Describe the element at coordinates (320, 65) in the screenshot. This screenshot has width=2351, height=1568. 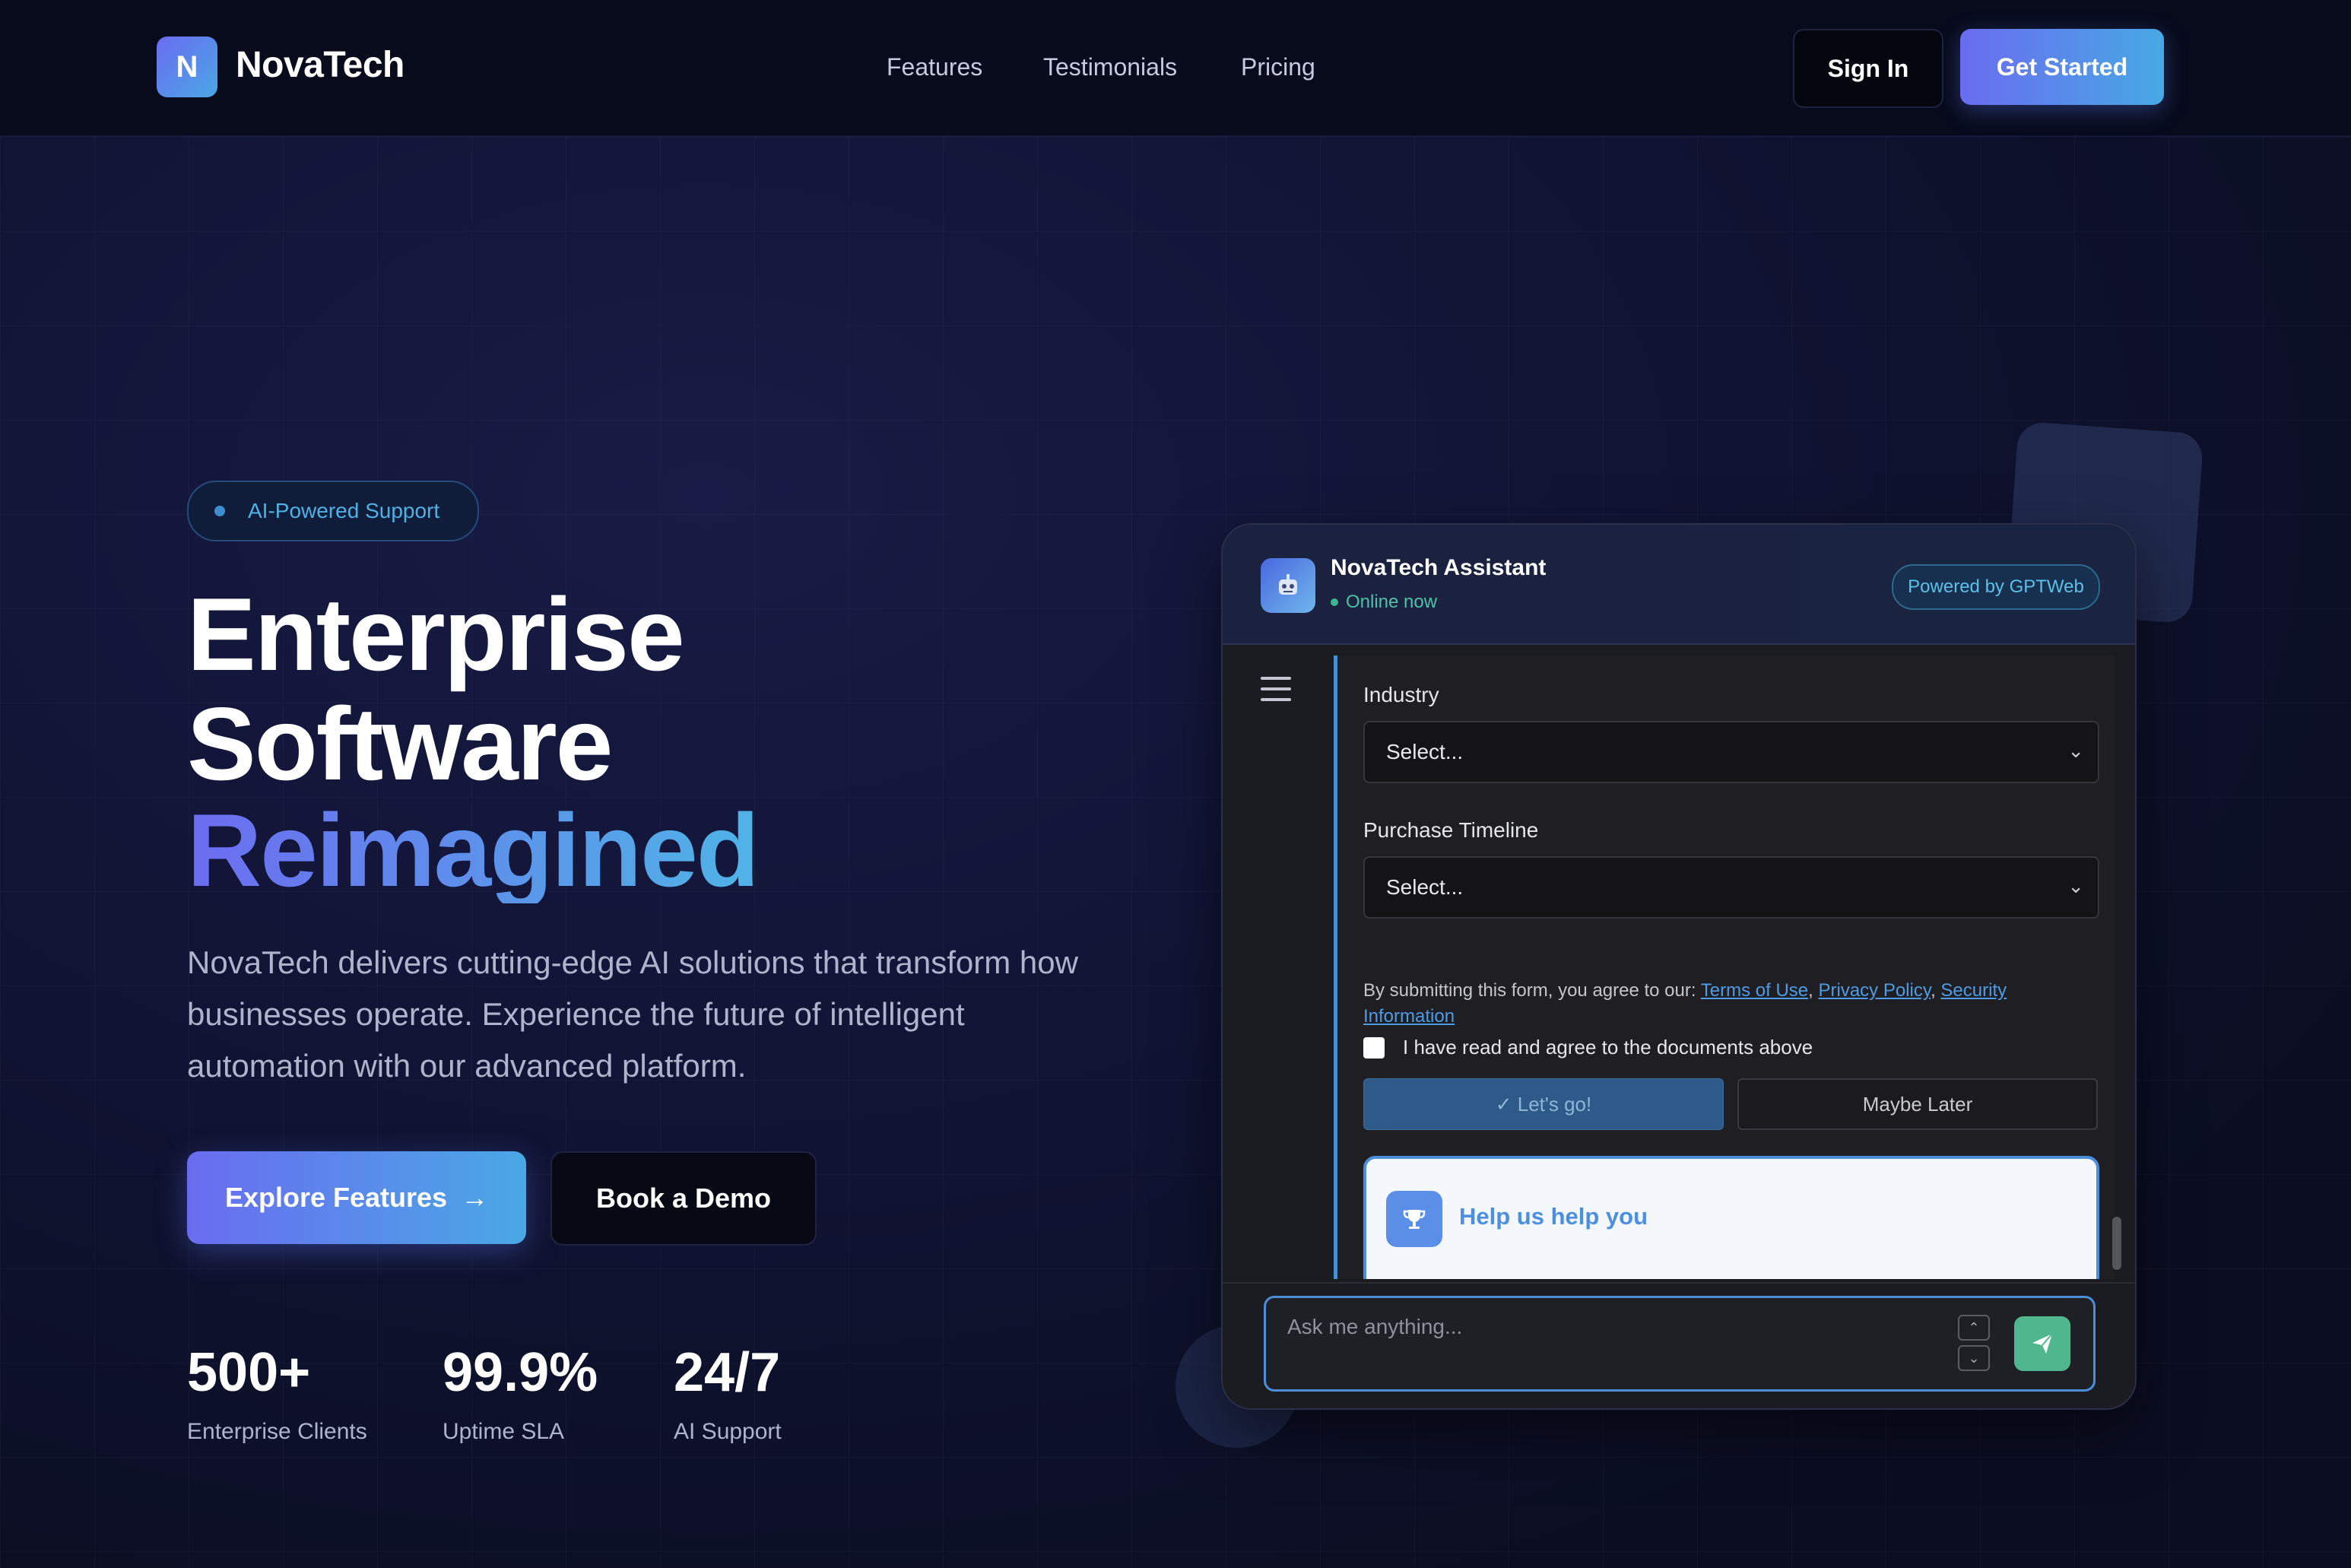
I see `brand-name: NovaTech` at that location.